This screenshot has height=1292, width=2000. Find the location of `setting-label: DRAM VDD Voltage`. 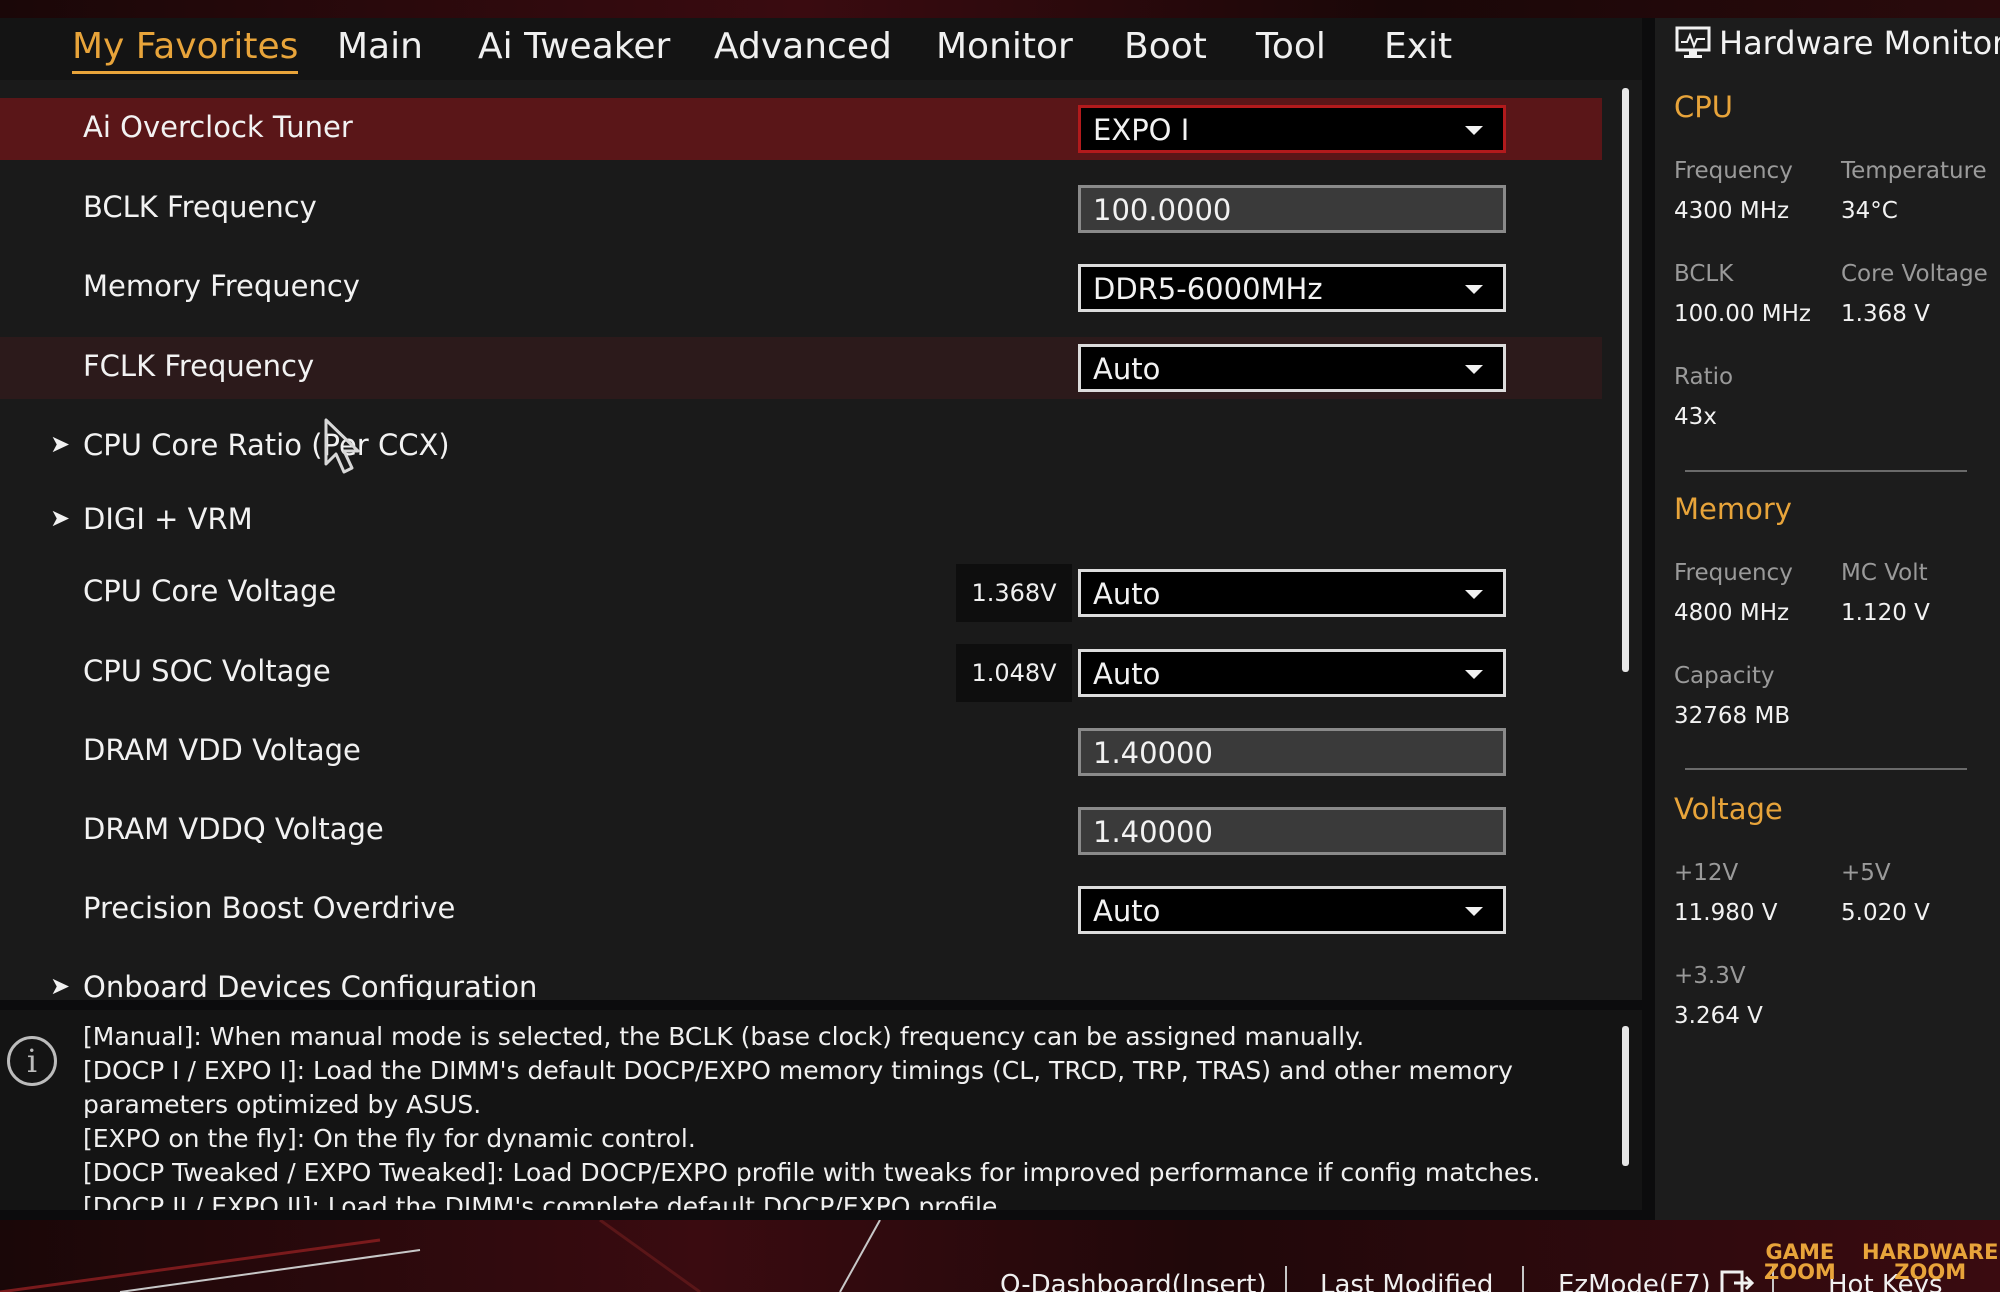

setting-label: DRAM VDD Voltage is located at coordinates (222, 750).